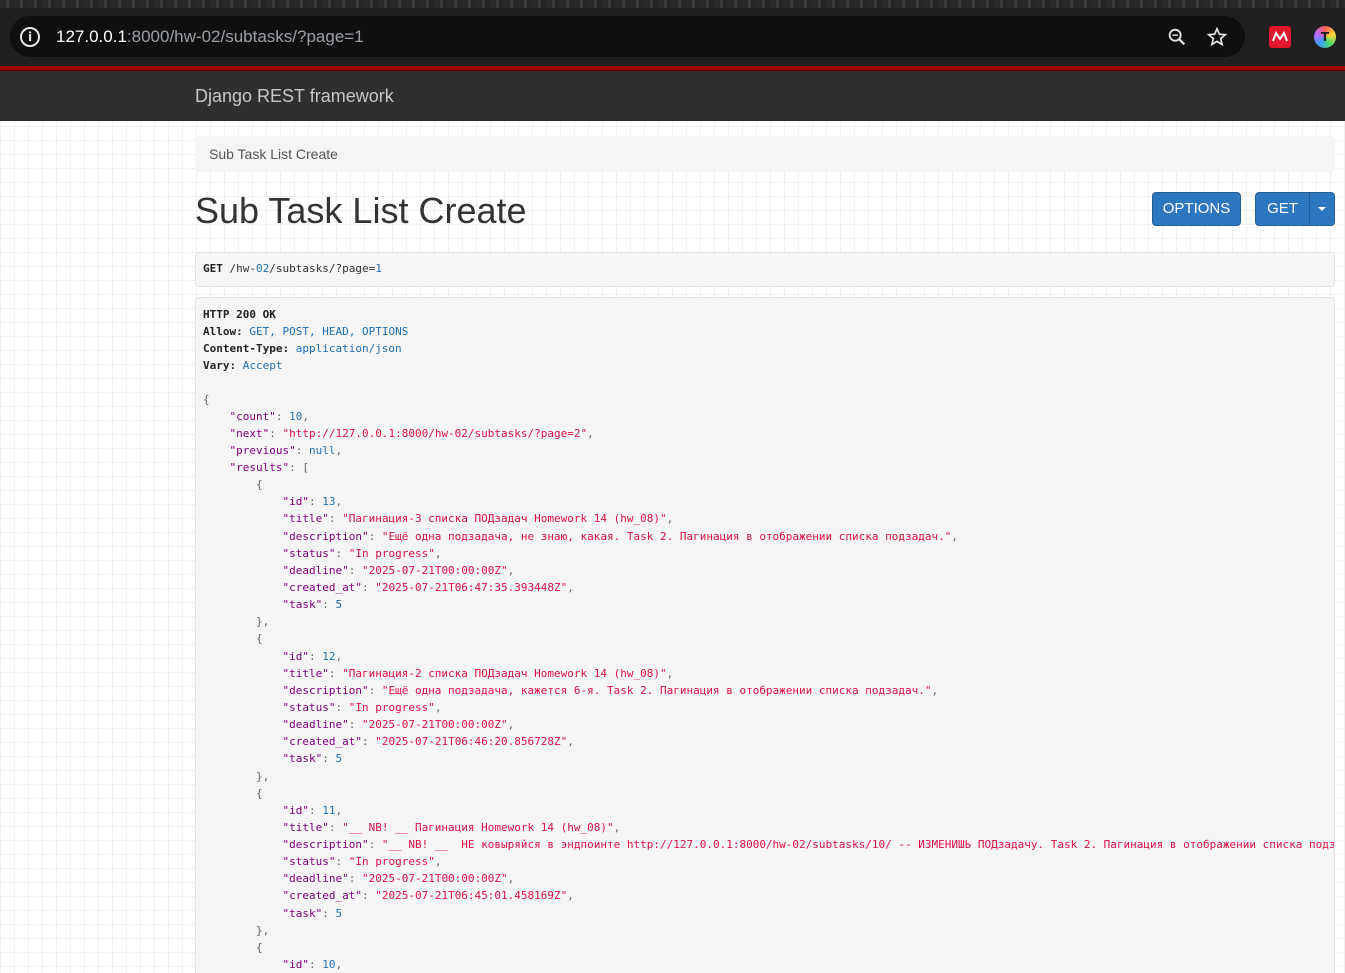  Describe the element at coordinates (239, 314) in the screenshot. I see `response-status: HTTP 200 OK` at that location.